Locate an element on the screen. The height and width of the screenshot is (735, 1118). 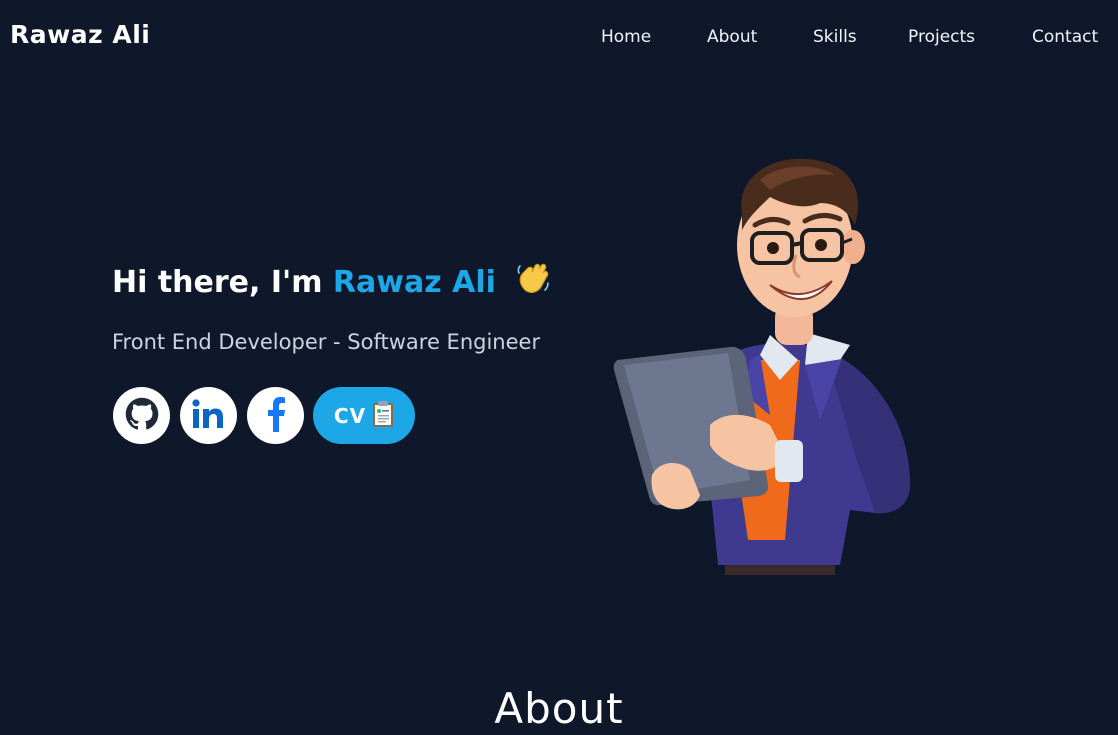
github-button is located at coordinates (141, 415).